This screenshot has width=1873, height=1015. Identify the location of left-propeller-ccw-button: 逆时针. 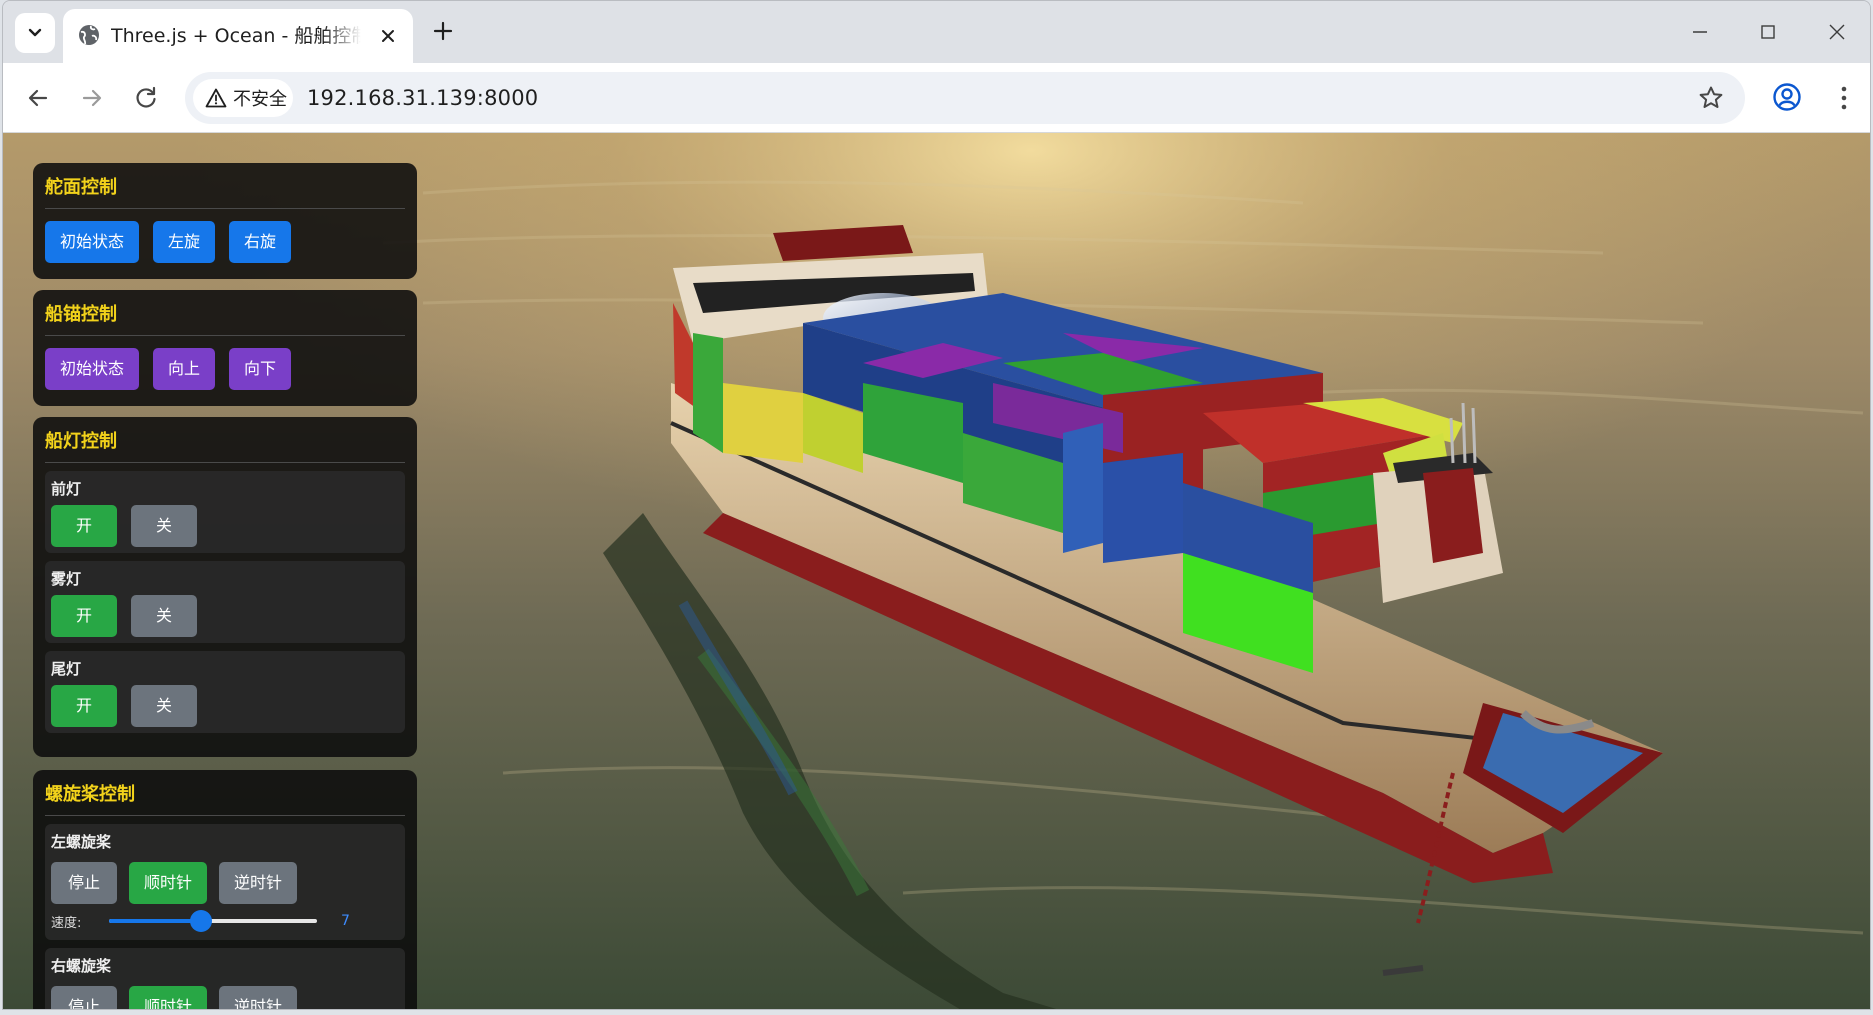
(258, 883).